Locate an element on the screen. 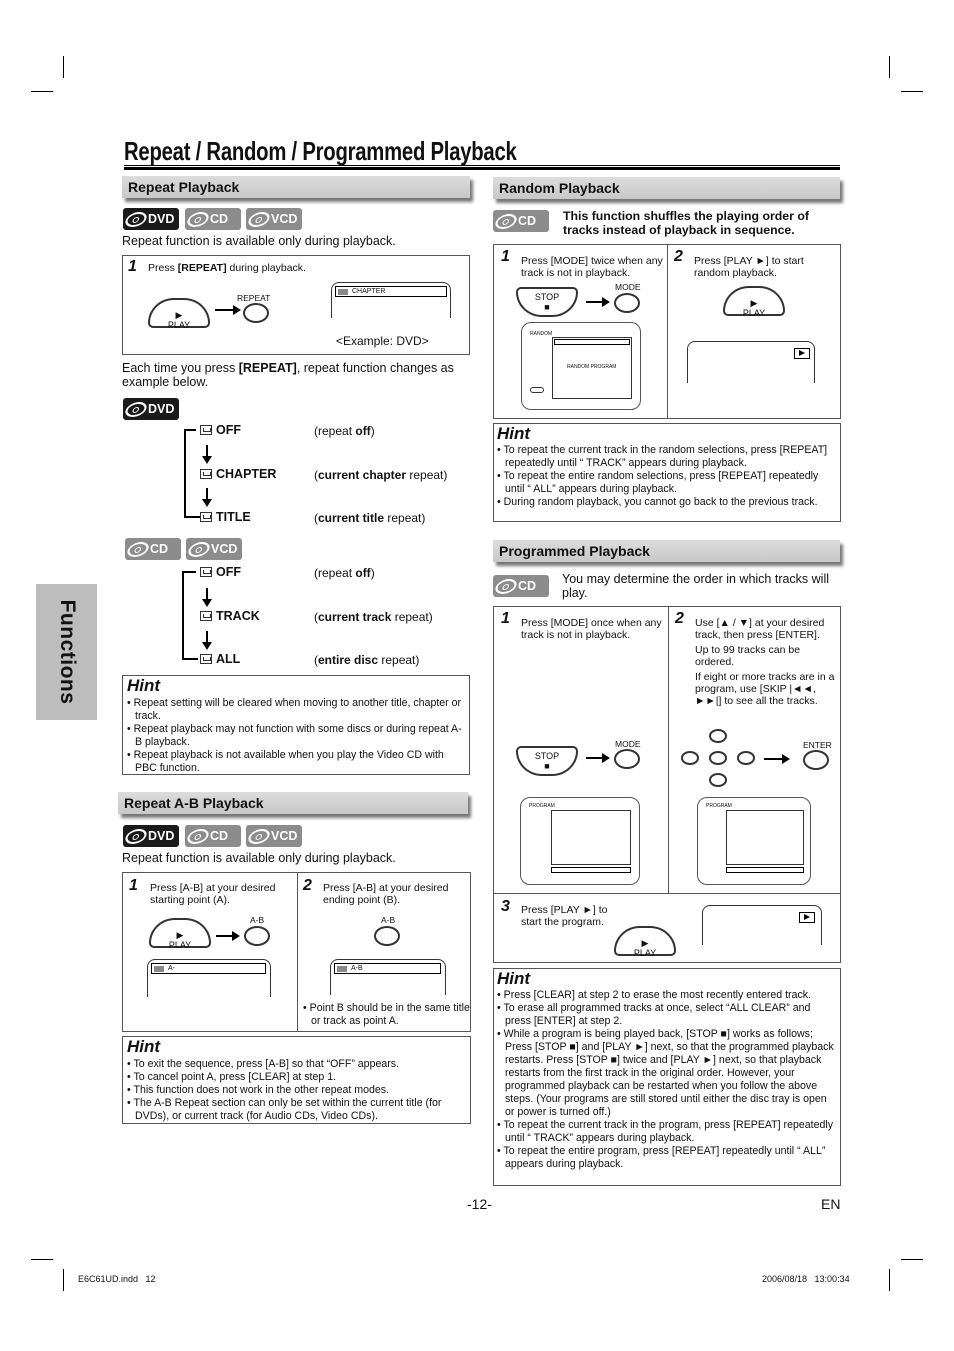  step-number: 2 is located at coordinates (679, 618).